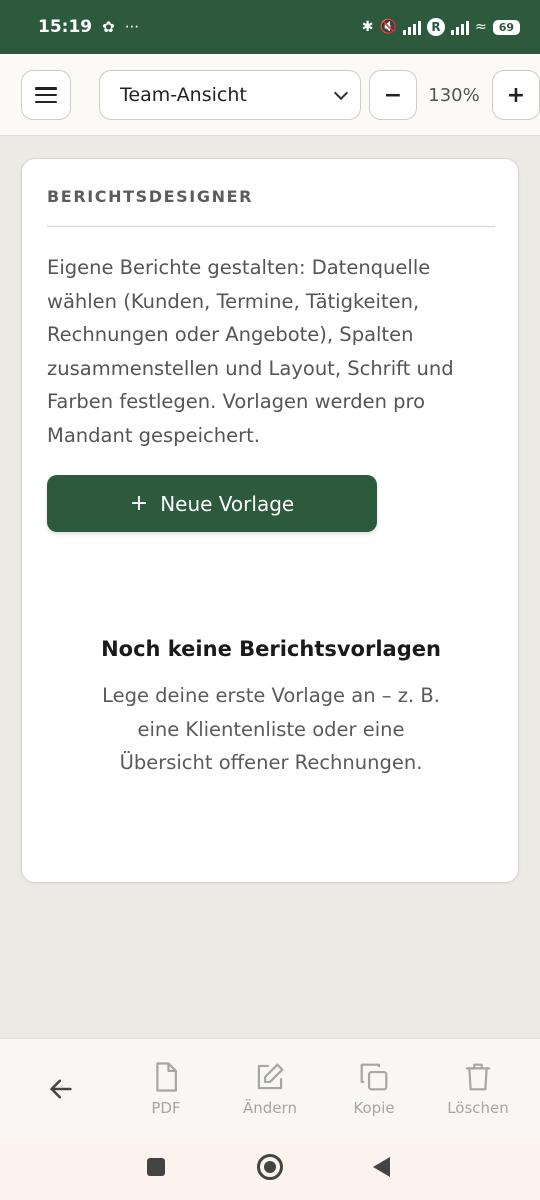 This screenshot has height=1200, width=540. Describe the element at coordinates (270, 1108) in the screenshot. I see `edit-label: Ändern` at that location.